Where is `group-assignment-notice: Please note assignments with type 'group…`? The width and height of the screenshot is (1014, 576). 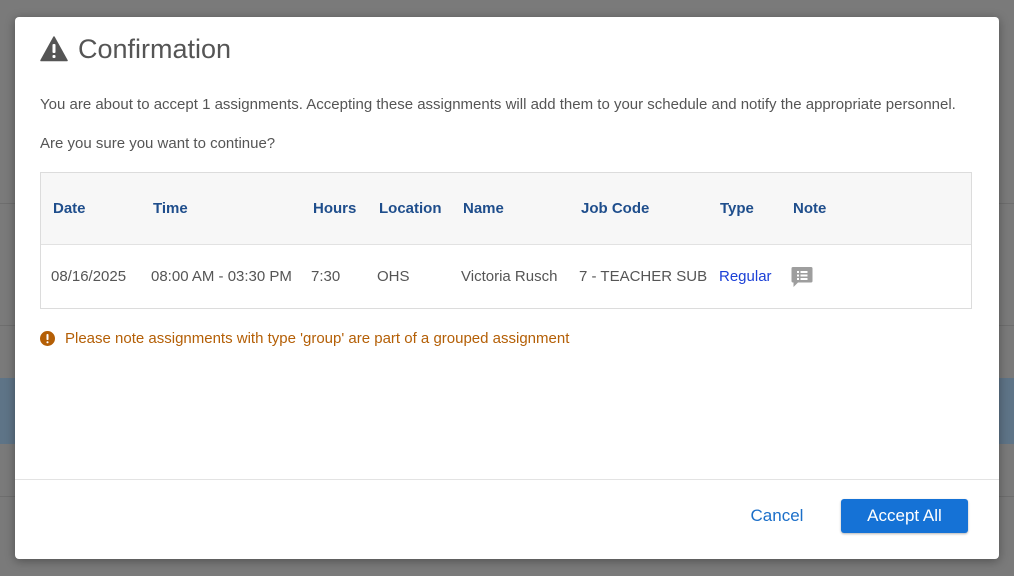 group-assignment-notice: Please note assignments with type 'group… is located at coordinates (304, 338).